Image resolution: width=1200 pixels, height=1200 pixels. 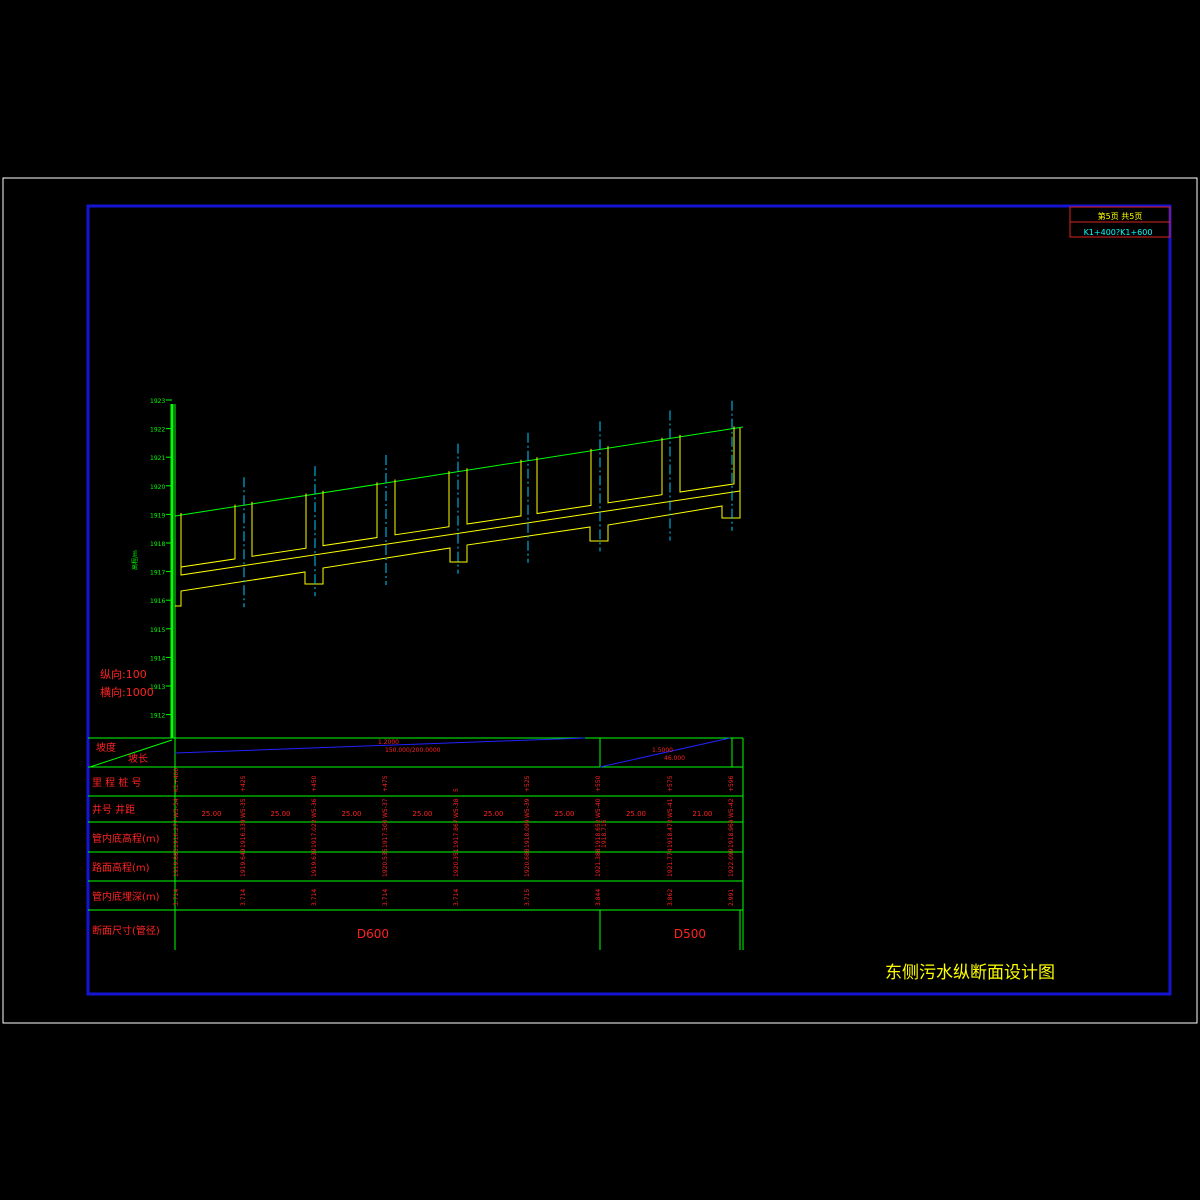 What do you see at coordinates (662, 750) in the screenshot?
I see `slope-value-2: 1.5000` at bounding box center [662, 750].